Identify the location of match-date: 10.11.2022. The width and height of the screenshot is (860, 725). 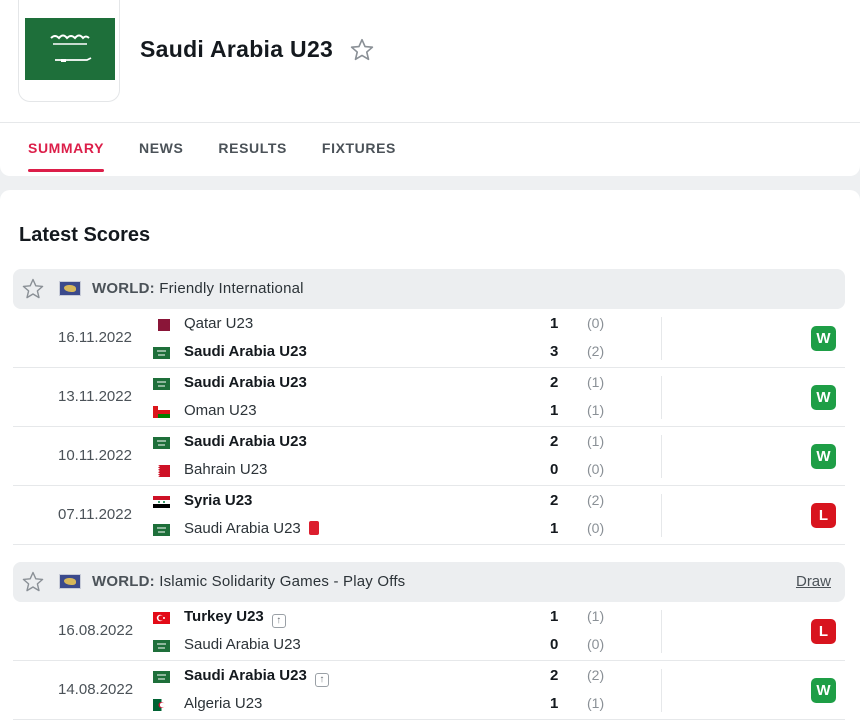
(95, 455).